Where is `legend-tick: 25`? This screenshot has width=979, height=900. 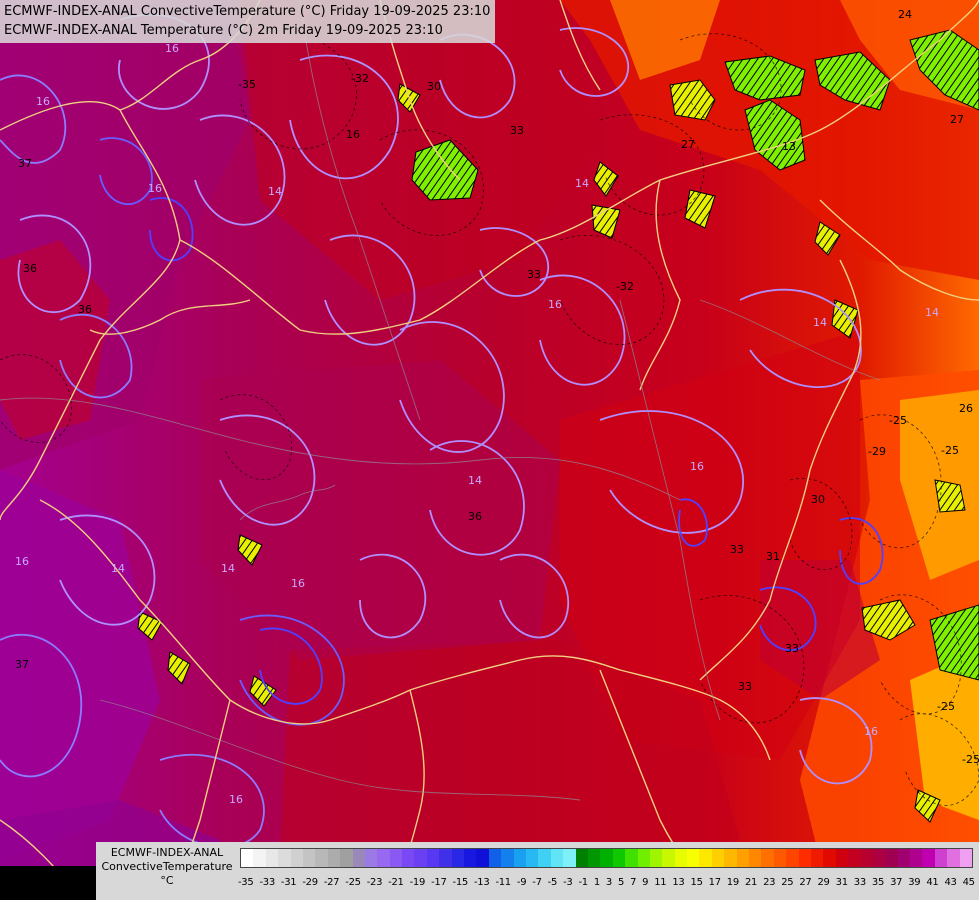 legend-tick: 25 is located at coordinates (787, 882).